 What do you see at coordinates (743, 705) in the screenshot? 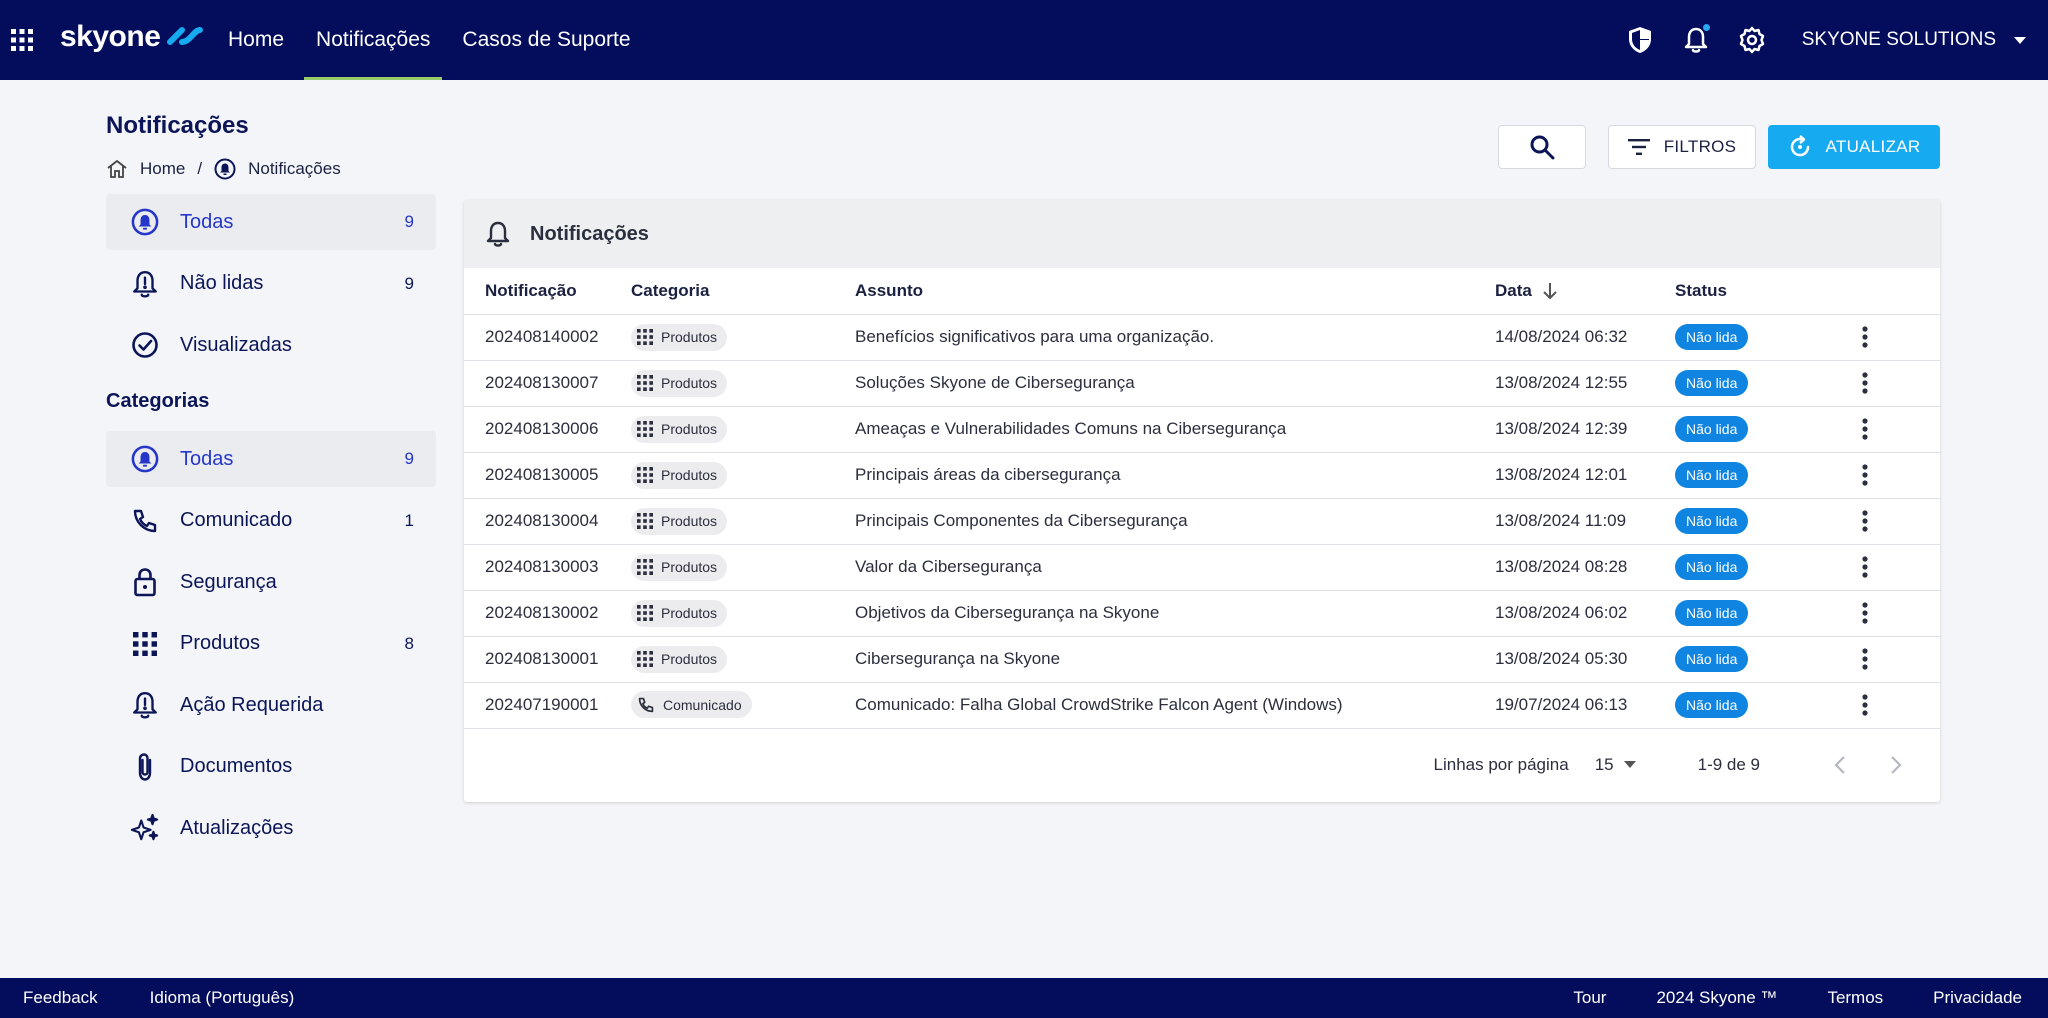
I see `cell-category: Comunicado` at bounding box center [743, 705].